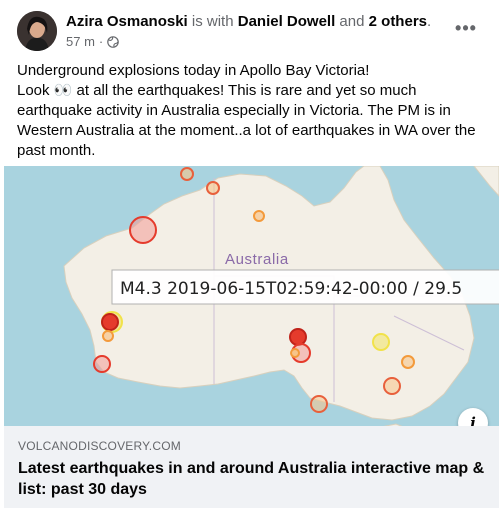 This screenshot has height=508, width=499. I want to click on post-timestamp: 57 m, so click(80, 42).